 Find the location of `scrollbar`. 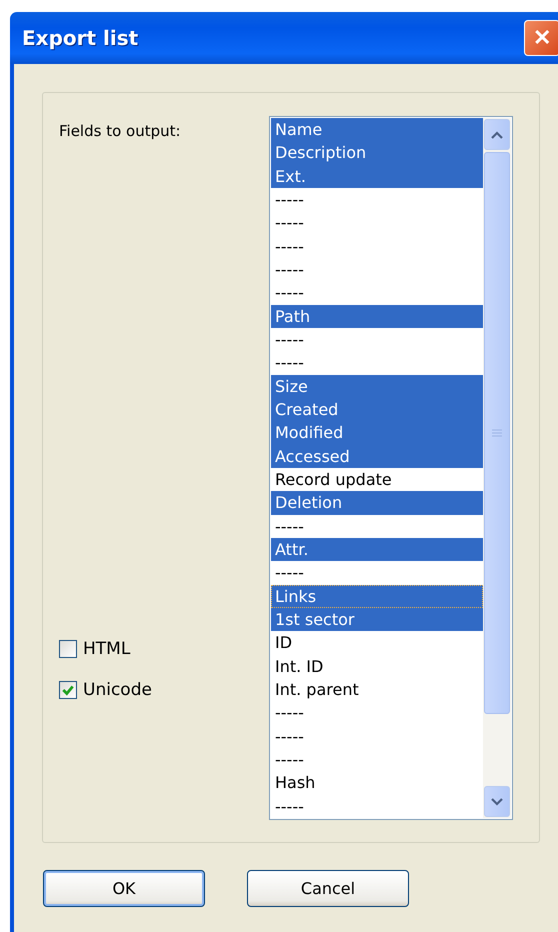

scrollbar is located at coordinates (497, 468).